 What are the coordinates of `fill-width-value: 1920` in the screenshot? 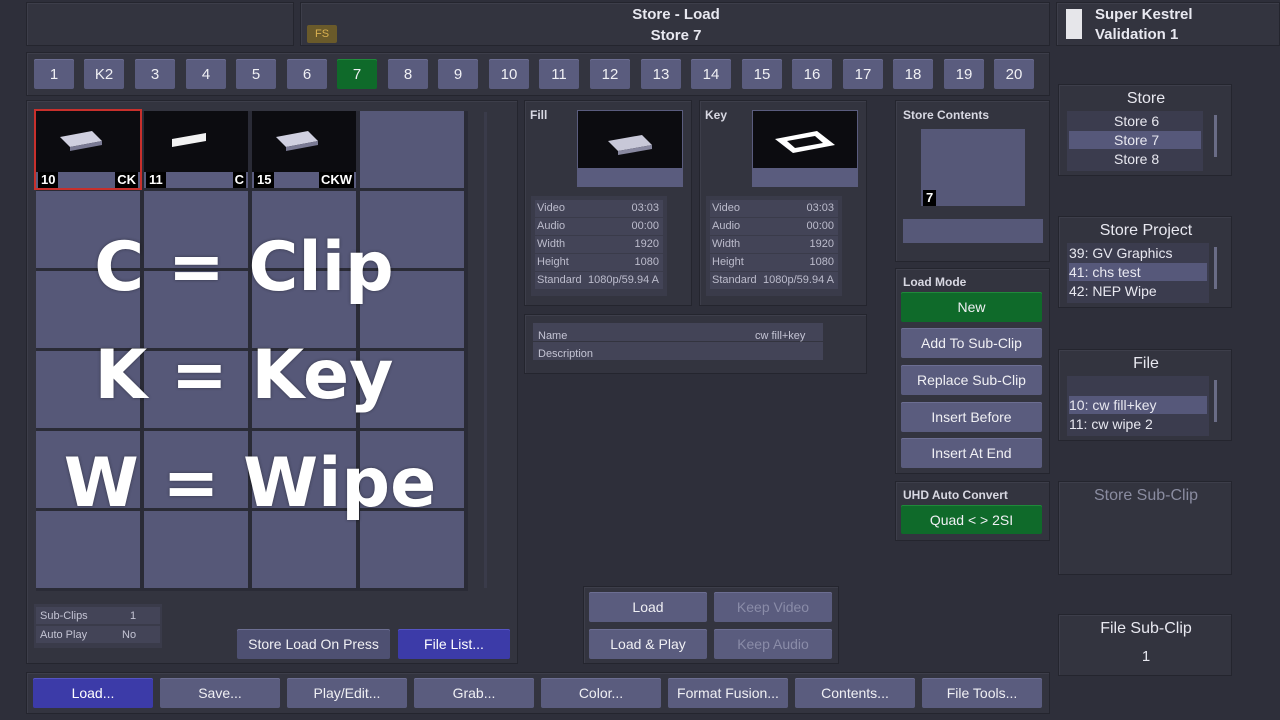 It's located at (646, 244).